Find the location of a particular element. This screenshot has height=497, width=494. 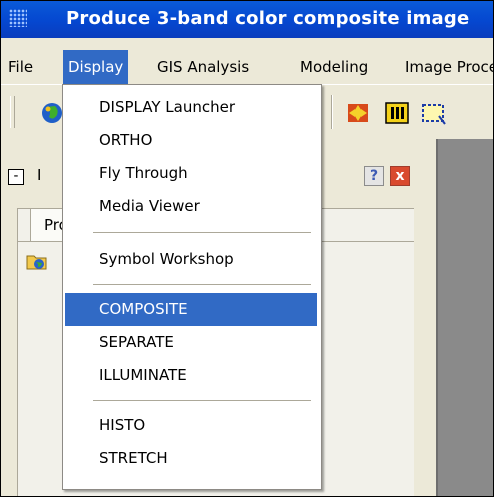

menu-item-stretch: STRETCH is located at coordinates (191, 458).